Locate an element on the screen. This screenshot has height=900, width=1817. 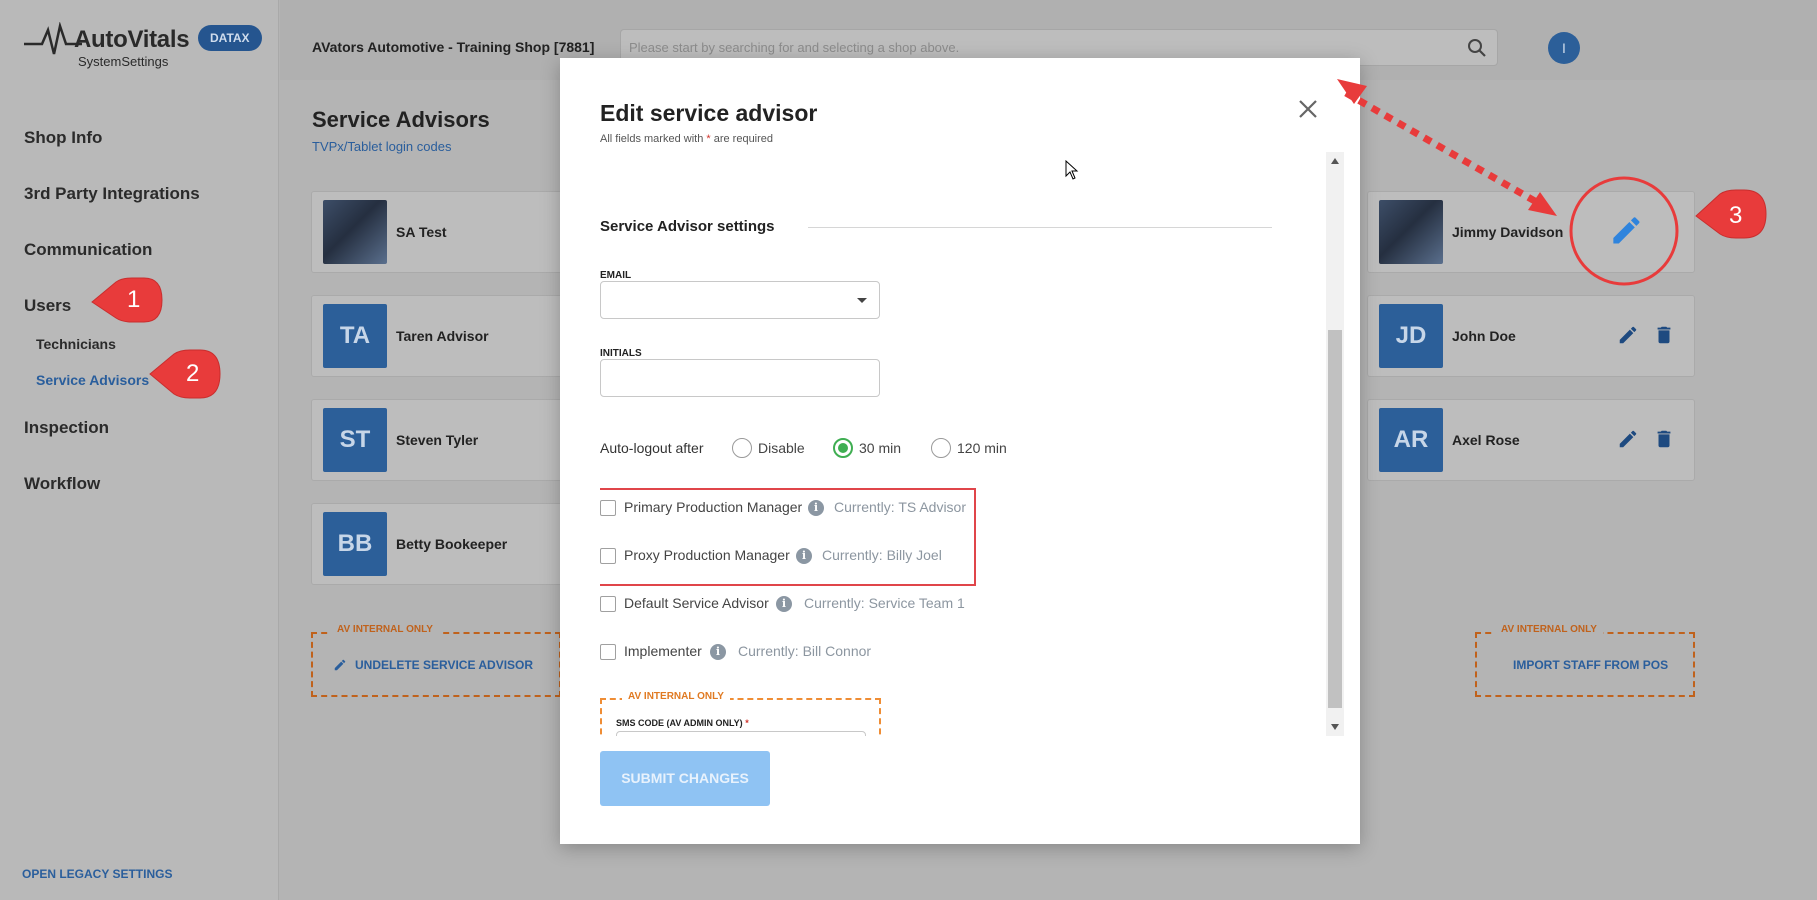
role-label: Default Service Advisor is located at coordinates (696, 603).